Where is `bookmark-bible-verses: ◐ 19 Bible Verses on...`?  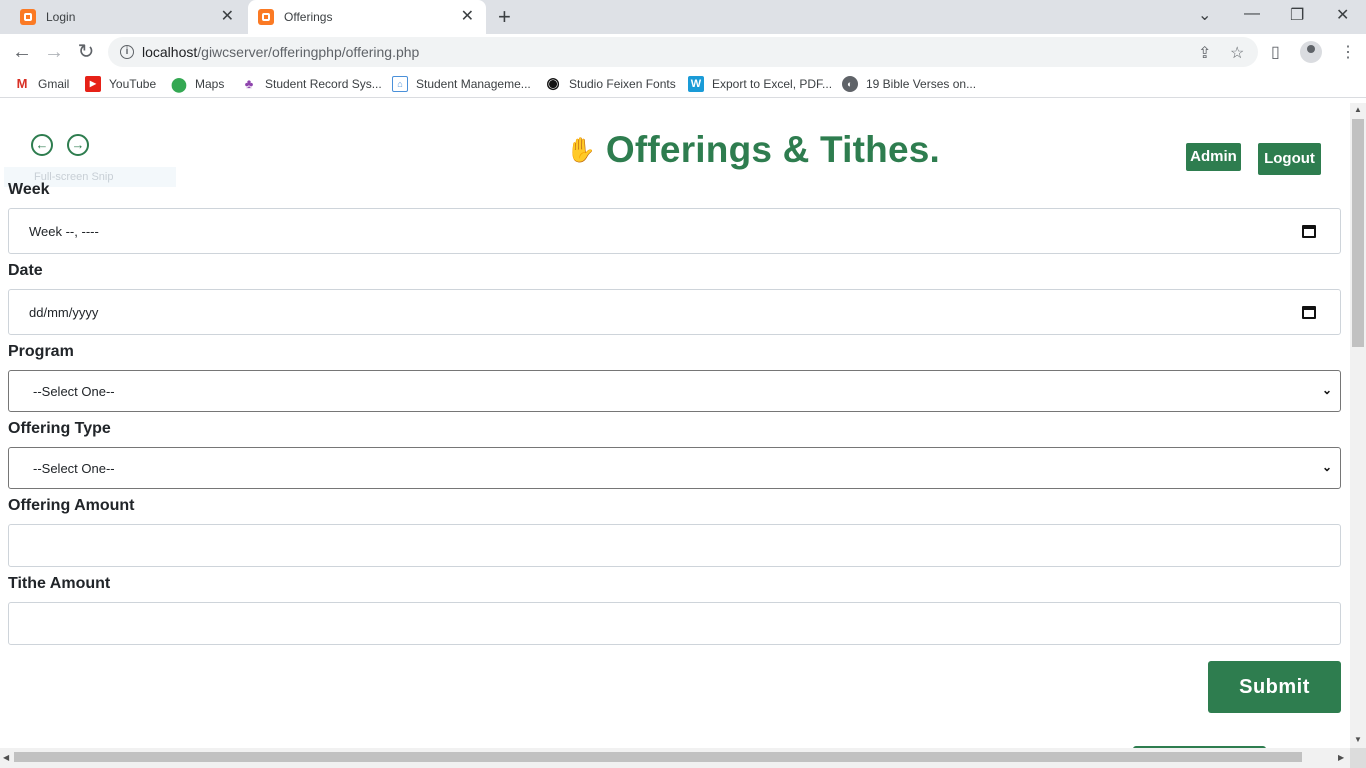 bookmark-bible-verses: ◐ 19 Bible Verses on... is located at coordinates (909, 84).